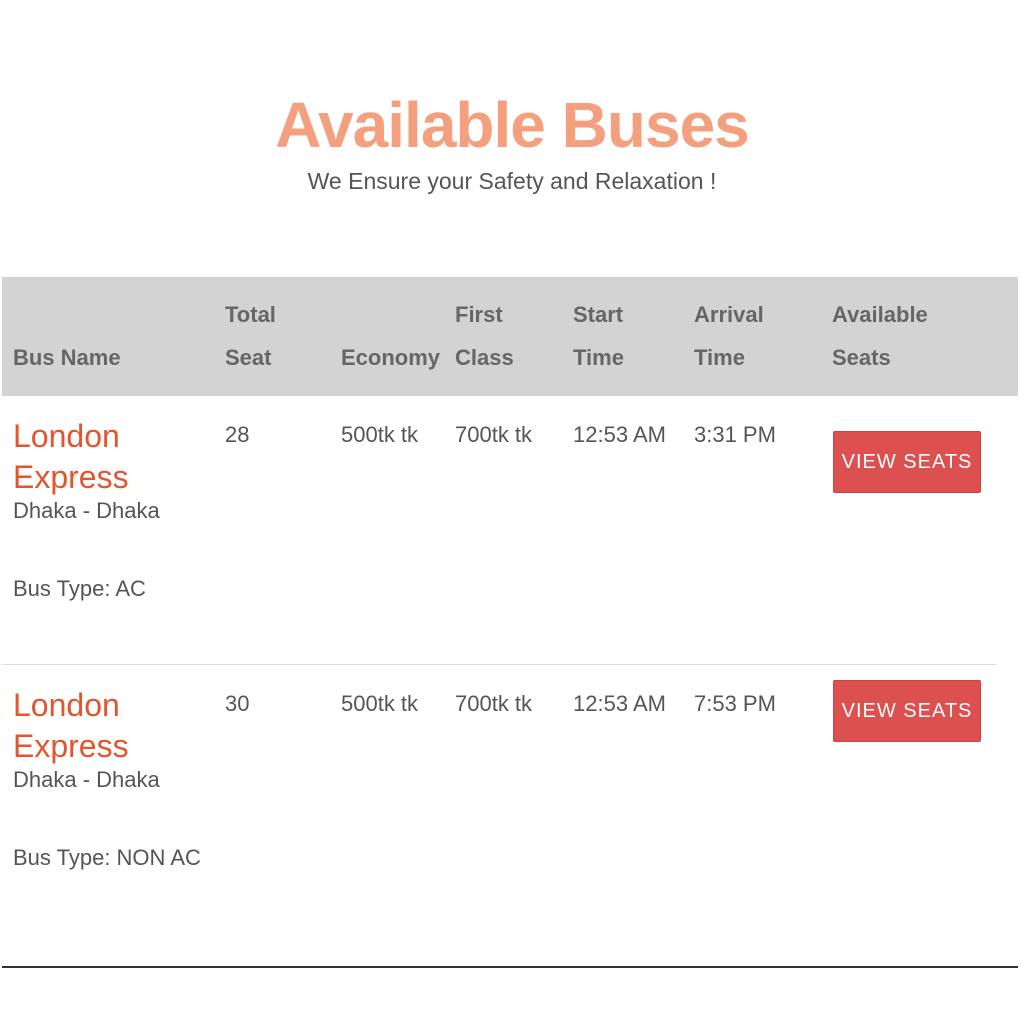  Describe the element at coordinates (510, 967) in the screenshot. I see `bottom-divider` at that location.